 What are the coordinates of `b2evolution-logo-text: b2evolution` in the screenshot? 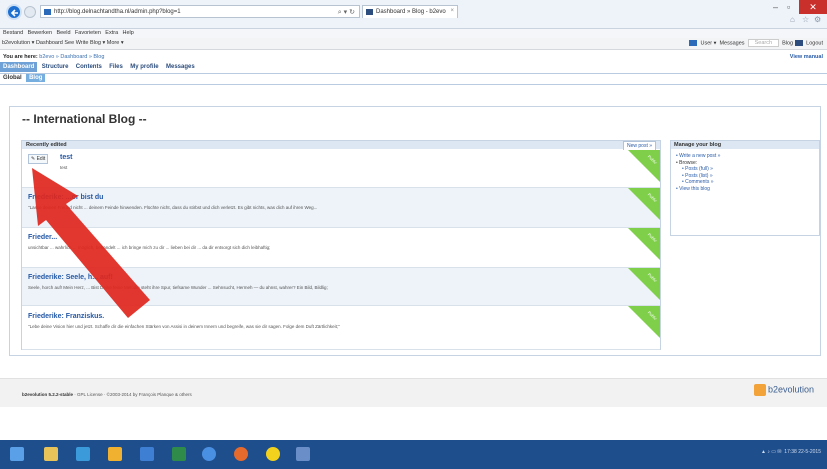 It's located at (791, 389).